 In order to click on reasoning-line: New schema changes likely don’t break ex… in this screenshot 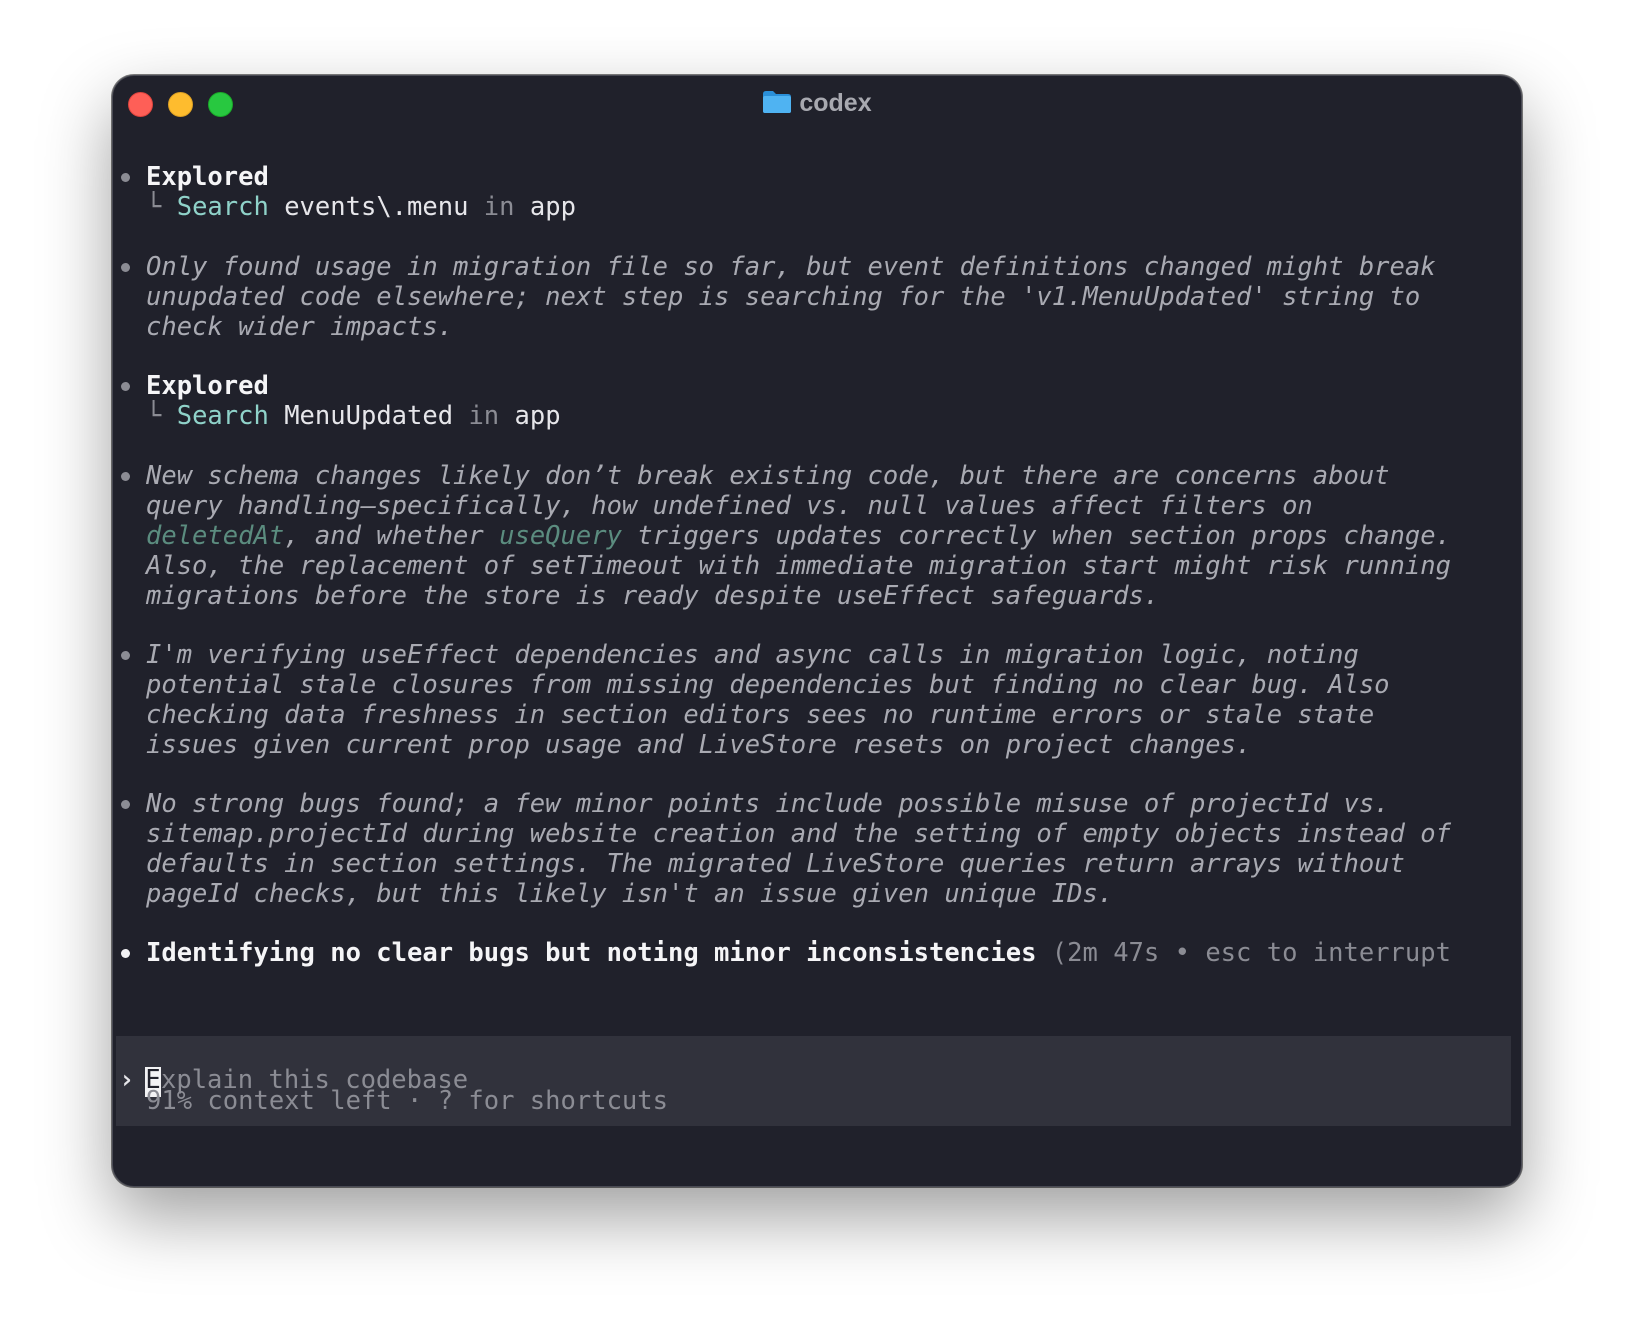, I will do `click(768, 476)`.